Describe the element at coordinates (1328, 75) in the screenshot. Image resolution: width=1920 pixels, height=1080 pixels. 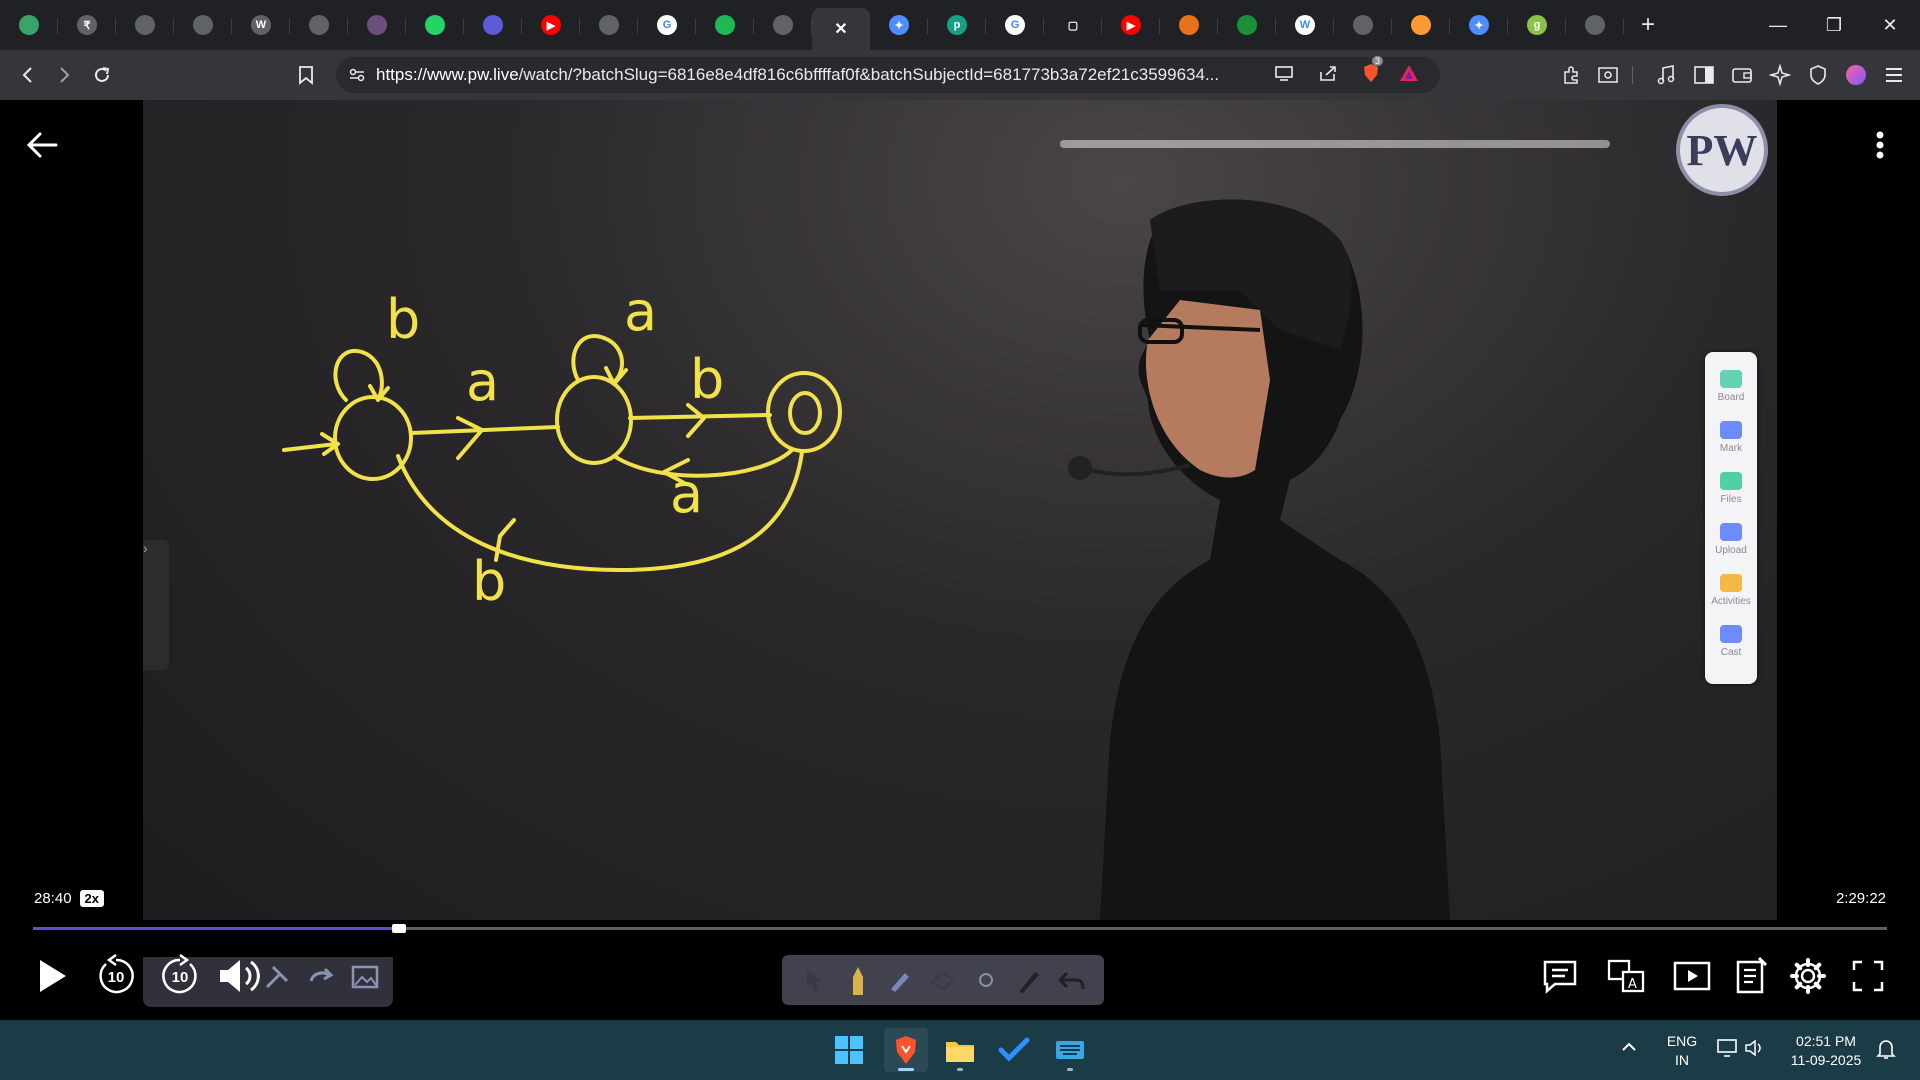
I see `share-icon` at that location.